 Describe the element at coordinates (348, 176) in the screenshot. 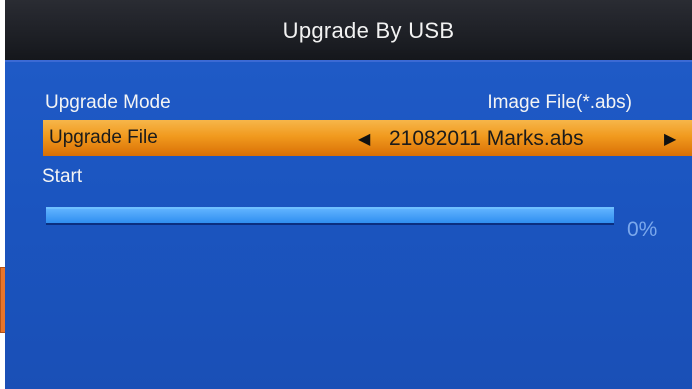

I see `start-row: Start` at that location.